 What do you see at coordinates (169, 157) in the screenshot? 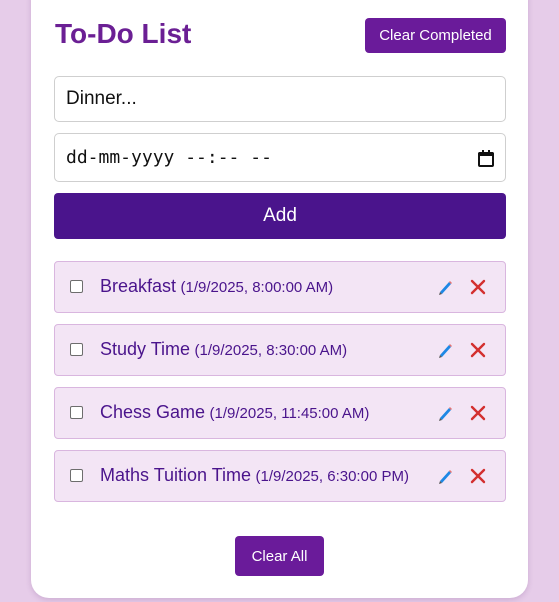
I see `datetime-placeholder: dd-mm-yyyy --:-- --` at bounding box center [169, 157].